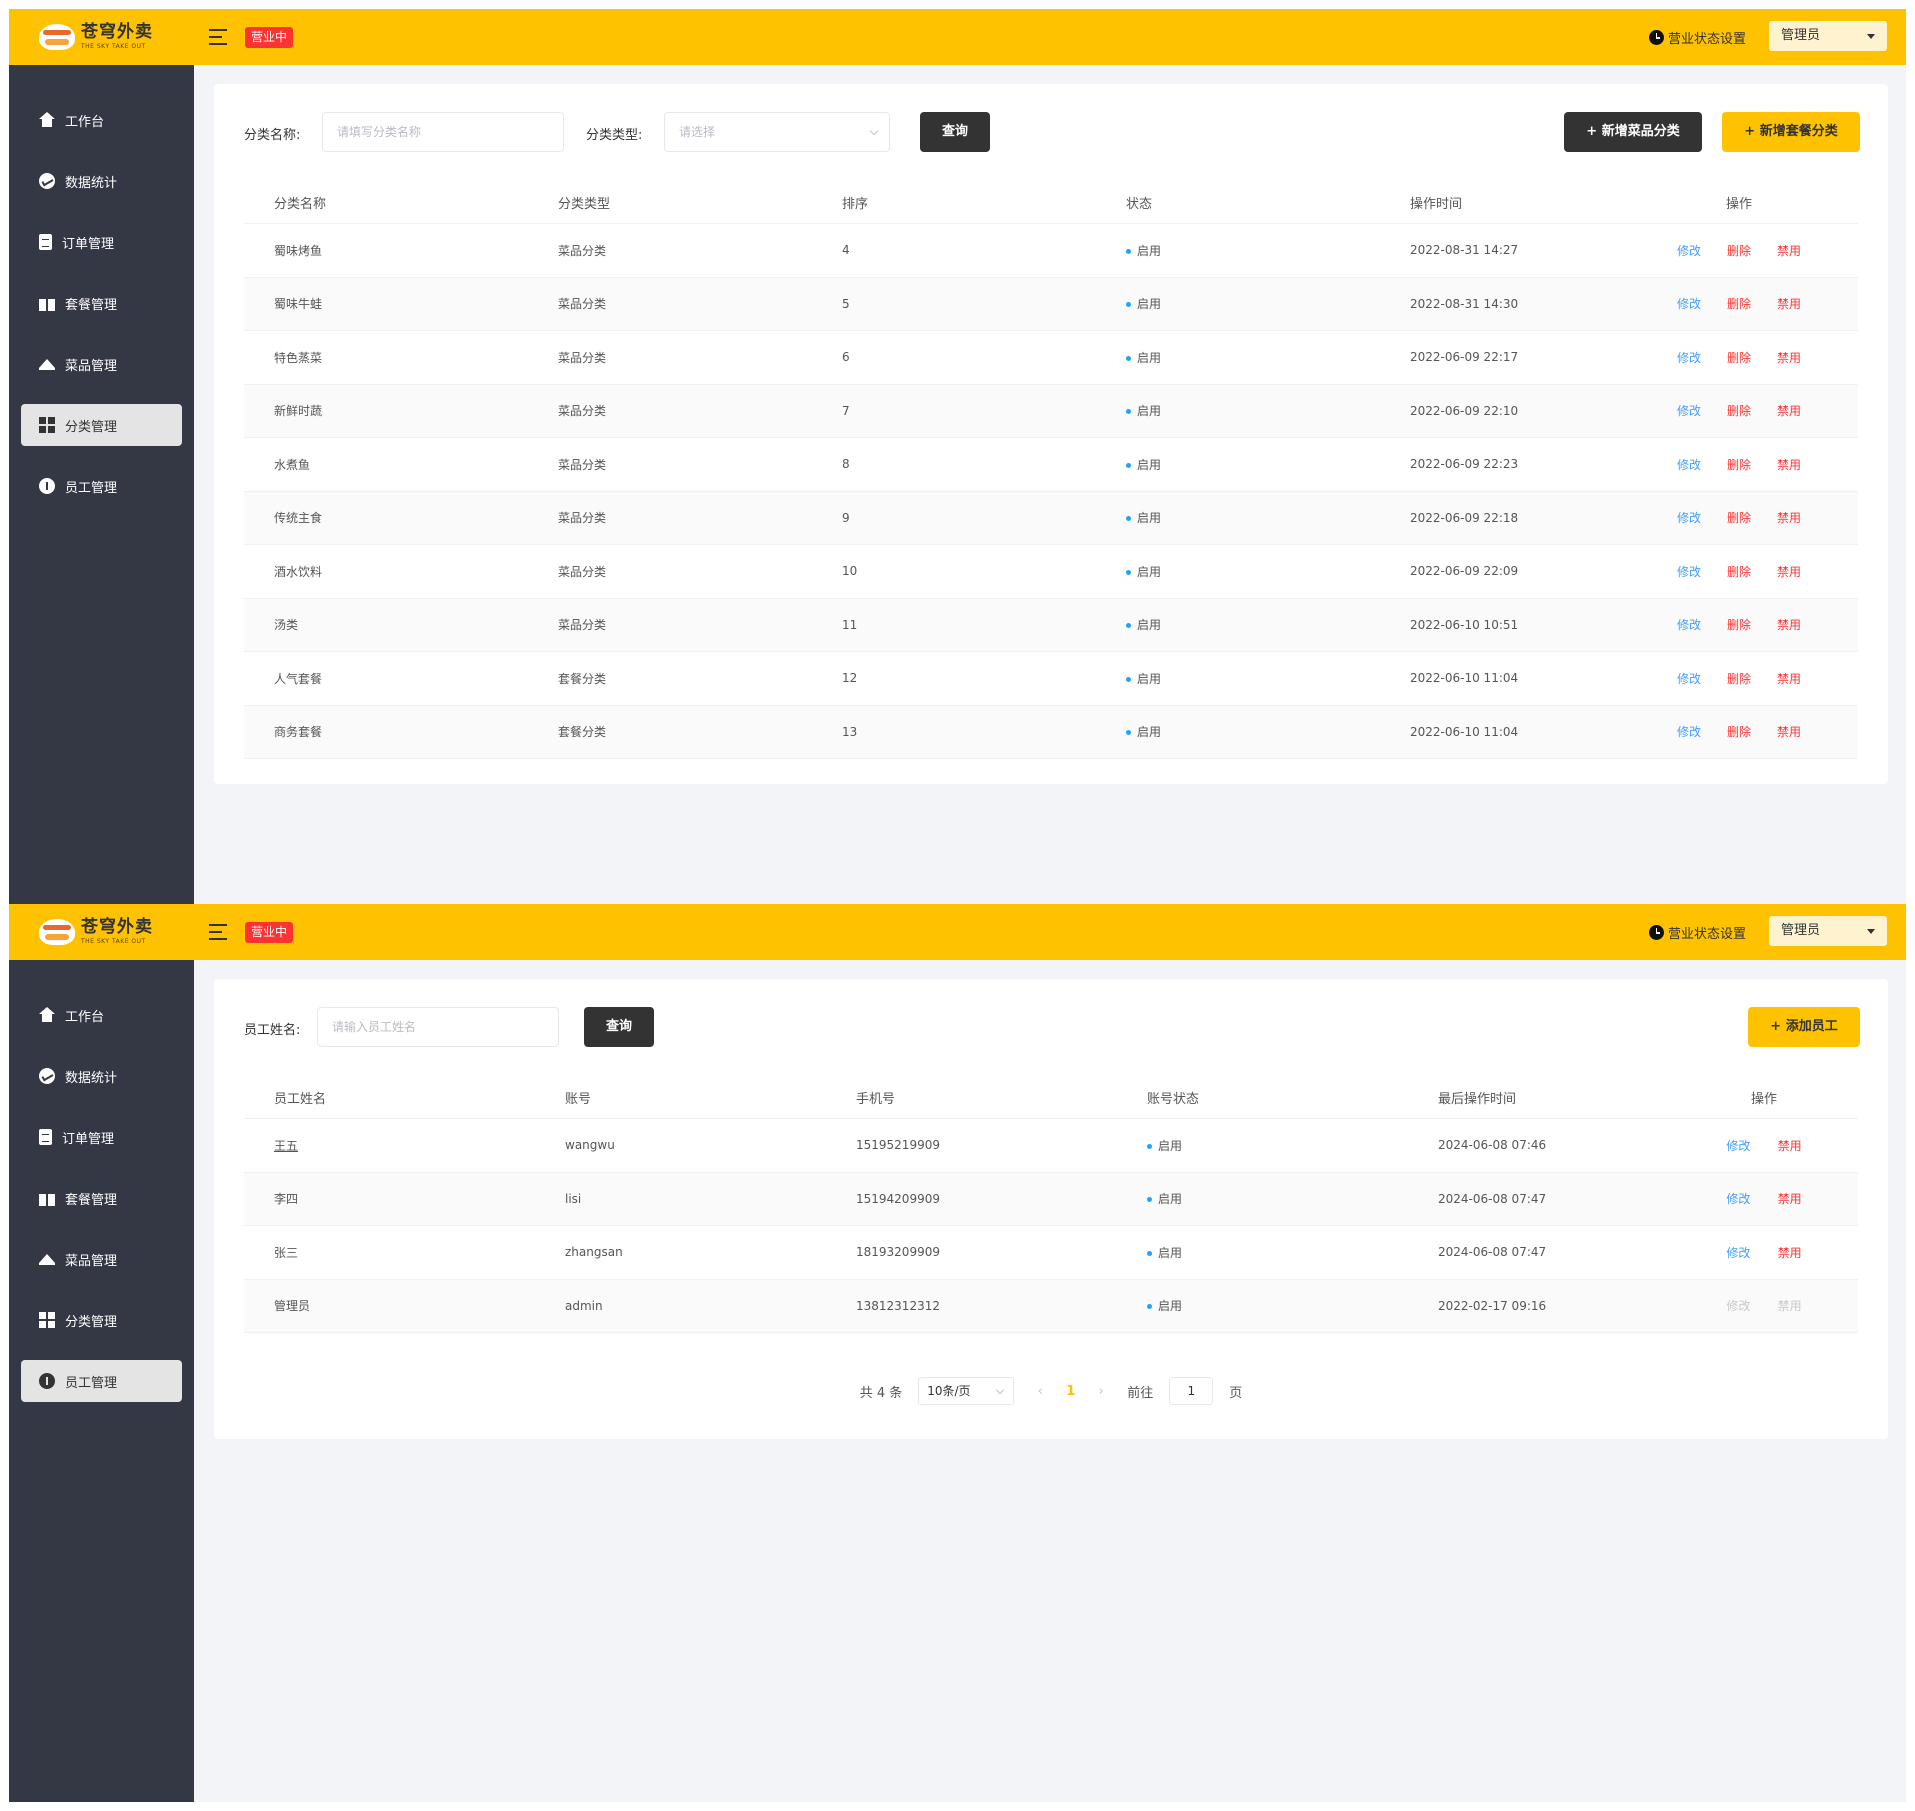  Describe the element at coordinates (777, 132) in the screenshot. I see `category-type-select: 请选择` at that location.